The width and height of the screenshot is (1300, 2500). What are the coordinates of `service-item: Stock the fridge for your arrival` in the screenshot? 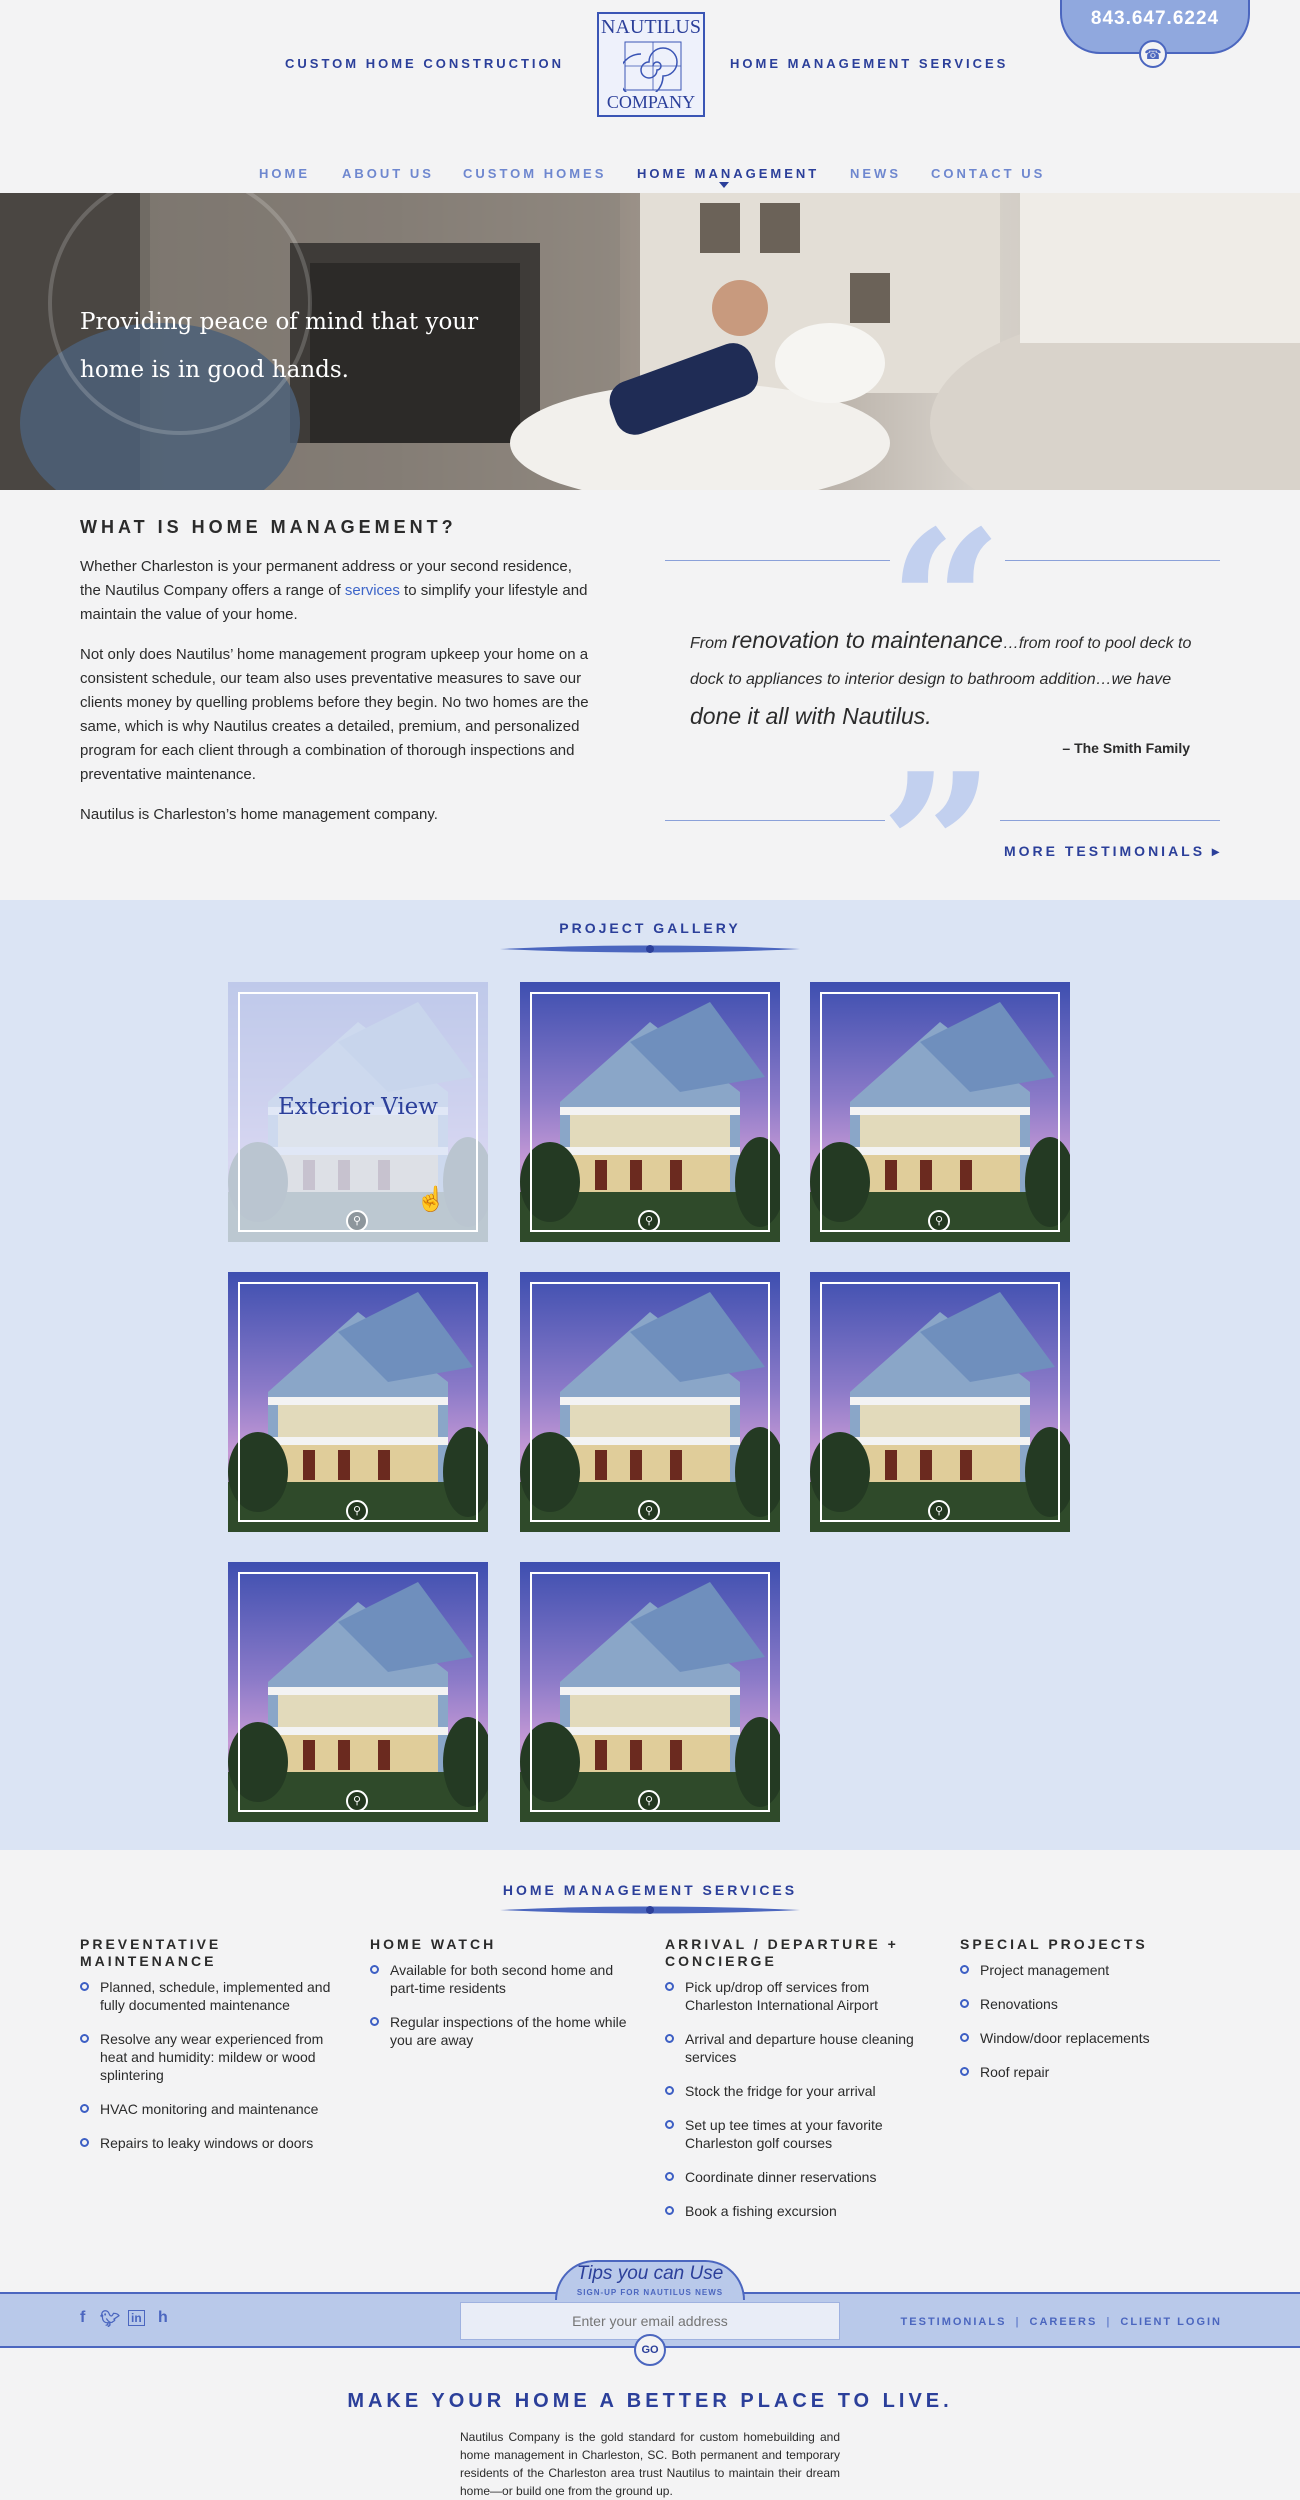 It's located at (797, 2091).